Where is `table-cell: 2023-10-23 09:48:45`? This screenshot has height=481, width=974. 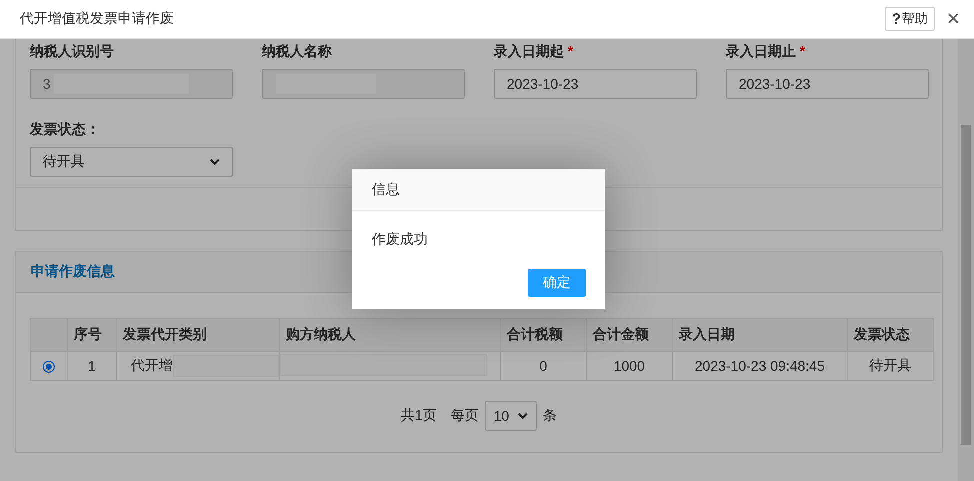 table-cell: 2023-10-23 09:48:45 is located at coordinates (760, 366).